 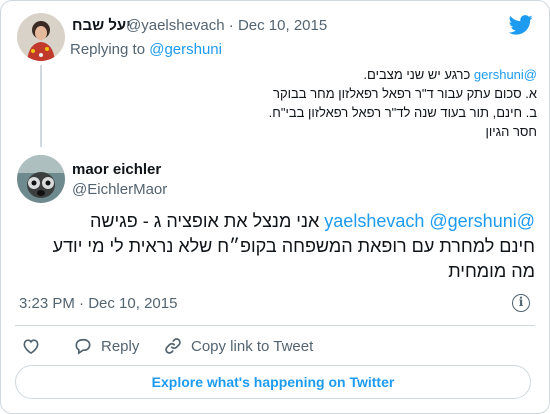 What do you see at coordinates (307, 74) in the screenshot?
I see `reply-line-1: @gershuni כרגע יש שני מצבים.` at bounding box center [307, 74].